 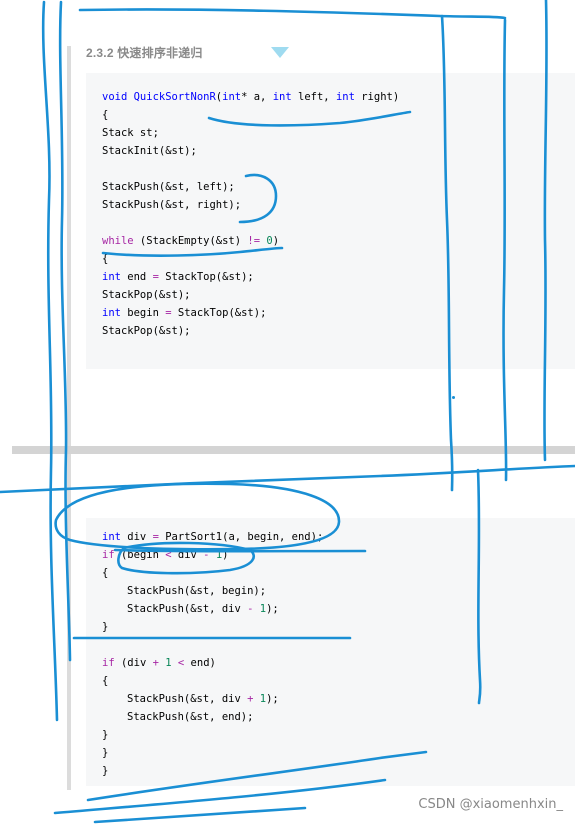 I want to click on code-line: Stack st;, so click(x=130, y=133).